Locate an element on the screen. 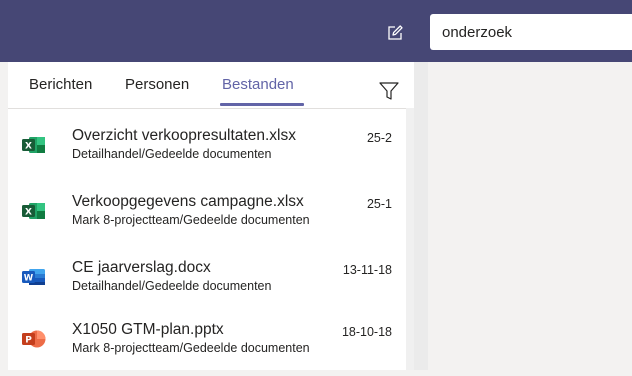  file-name: X1050 GTM-plan.pptx is located at coordinates (148, 329).